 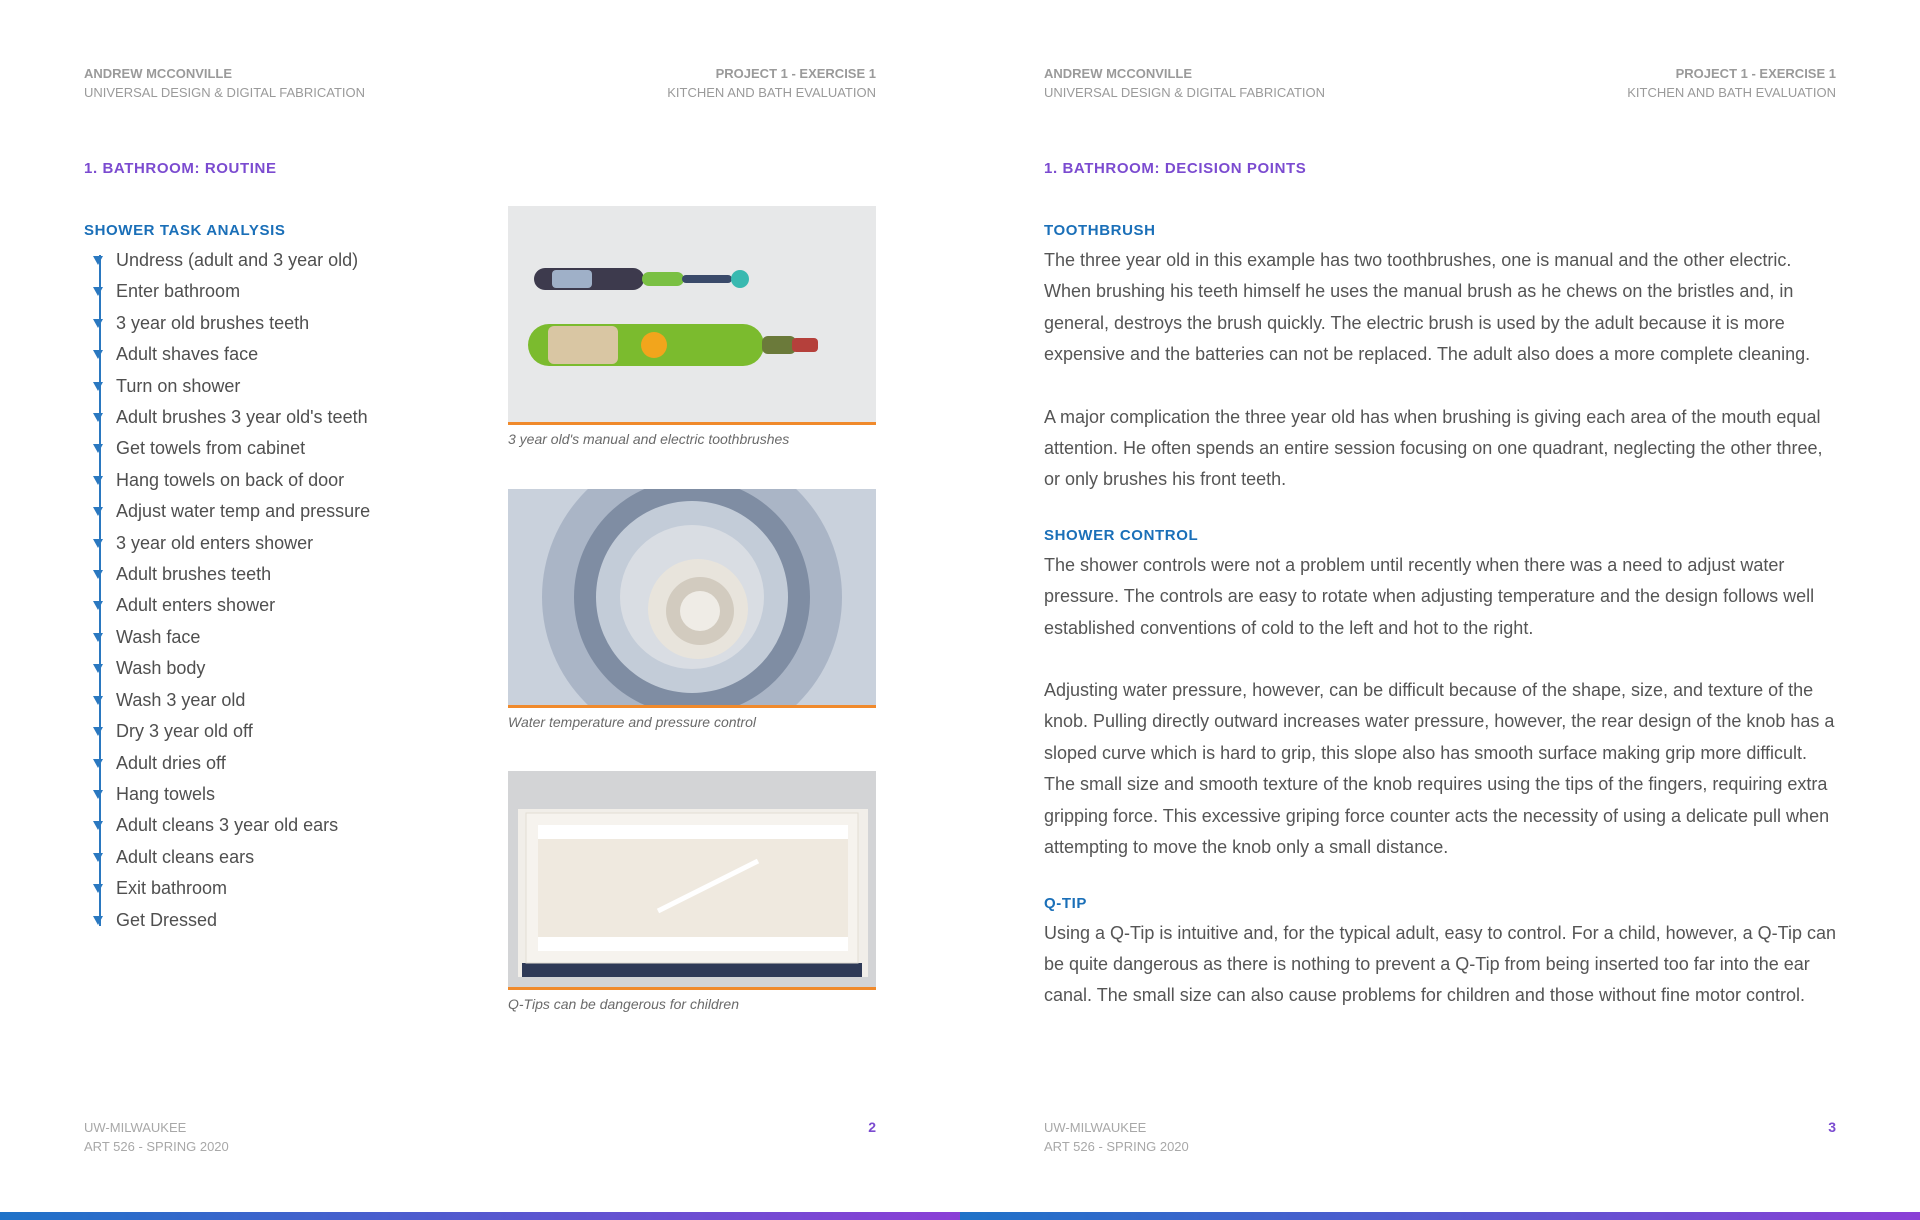 What do you see at coordinates (242, 417) in the screenshot?
I see `task-label: Adult brushes 3 year old's teeth` at bounding box center [242, 417].